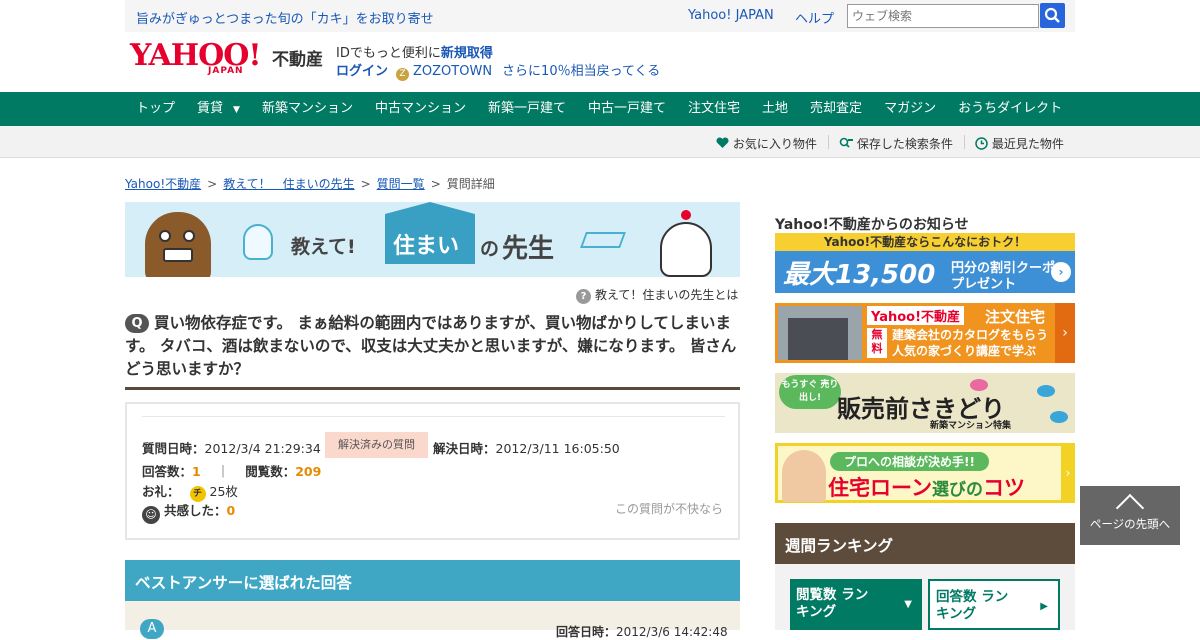 The height and width of the screenshot is (640, 1200). What do you see at coordinates (196, 471) in the screenshot?
I see `answers-count: 1` at bounding box center [196, 471].